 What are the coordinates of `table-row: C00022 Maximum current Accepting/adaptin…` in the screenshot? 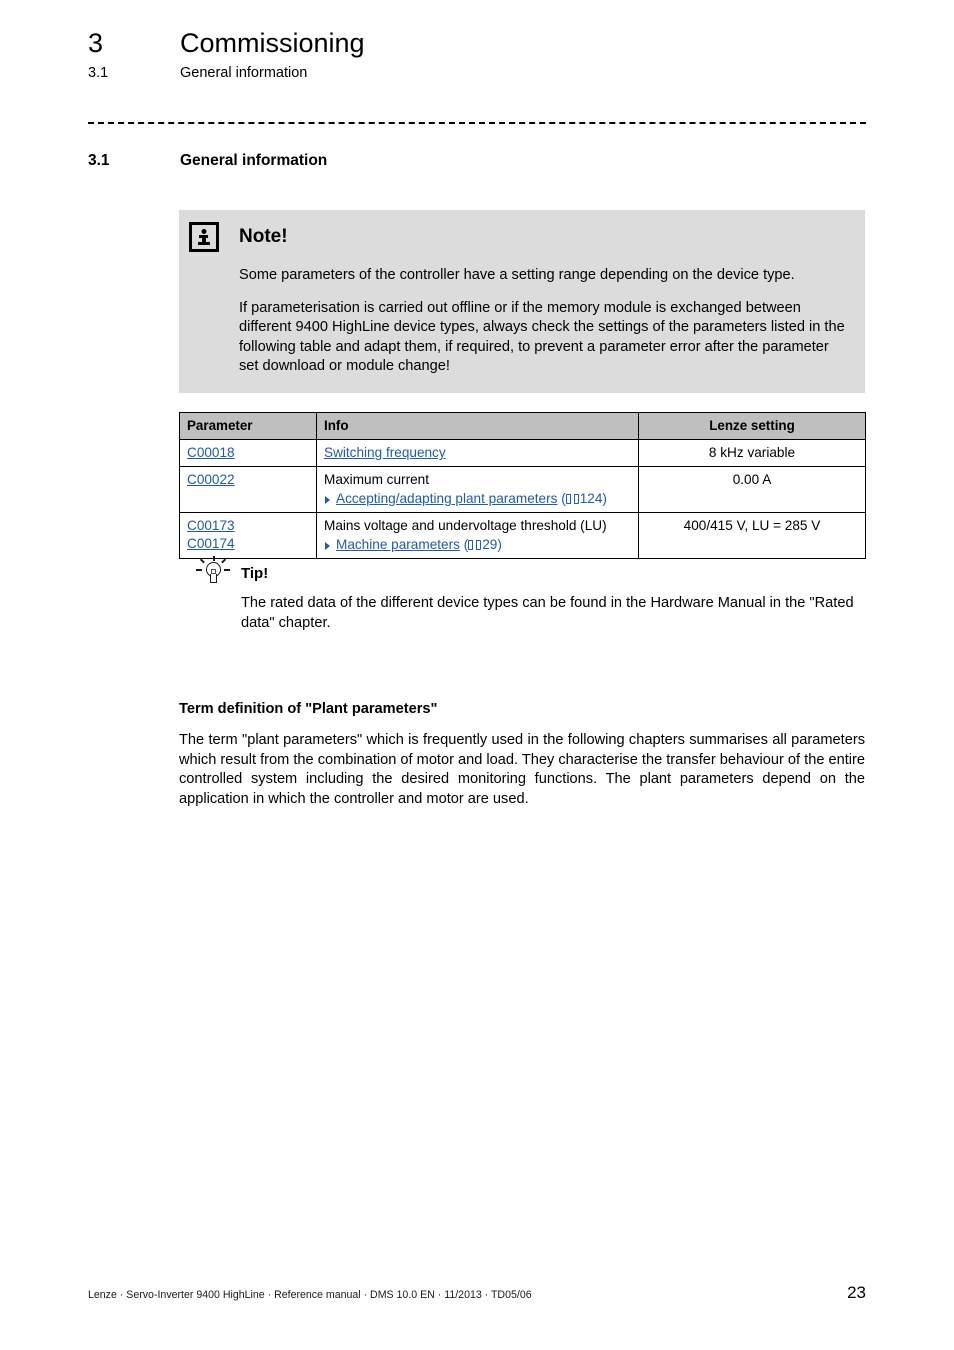 It's located at (522, 489).